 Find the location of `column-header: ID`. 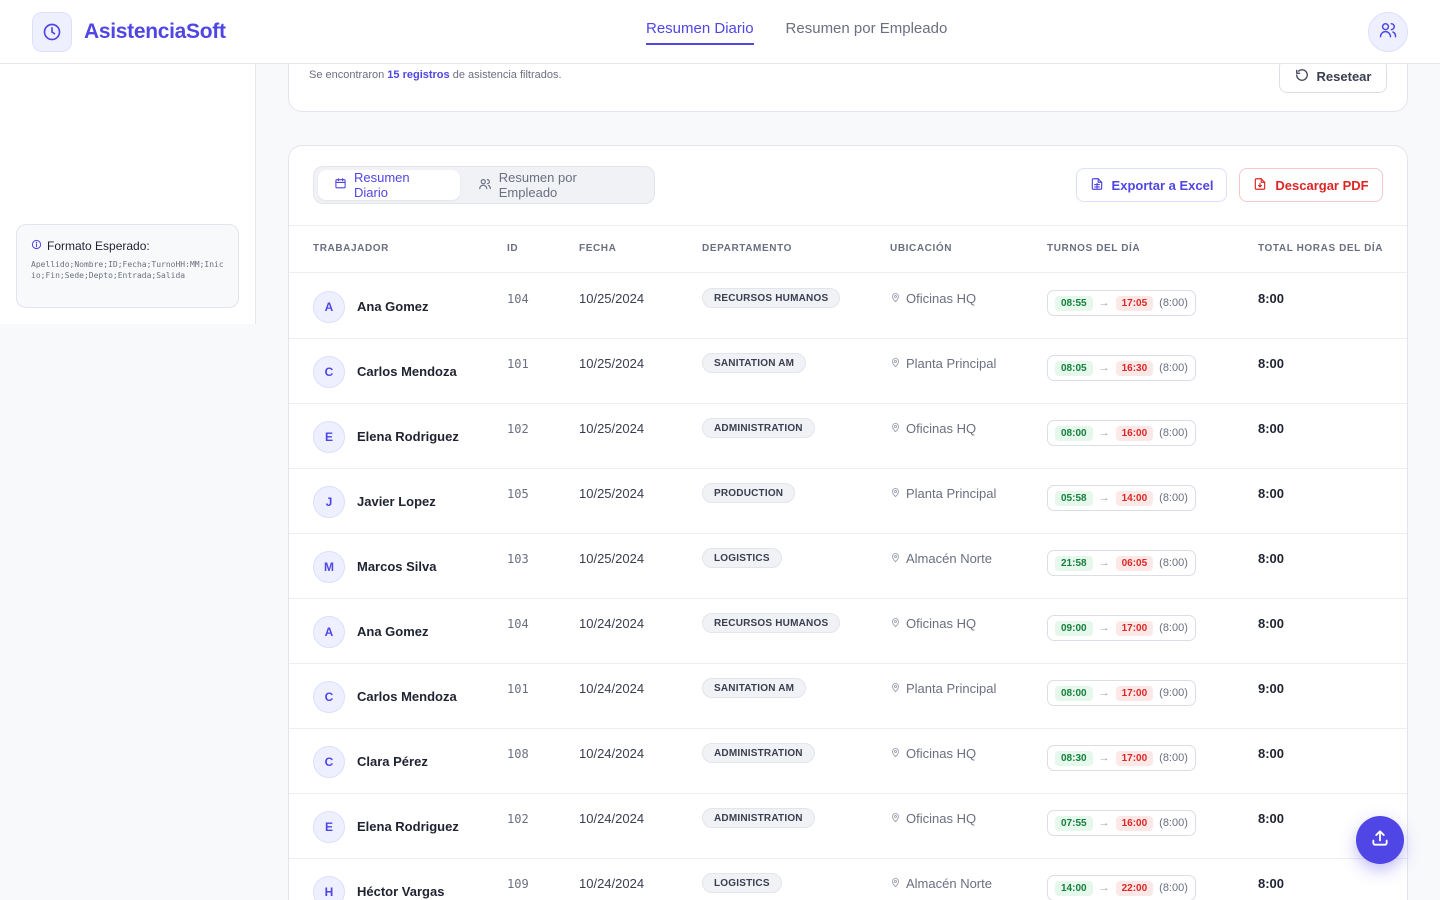

column-header: ID is located at coordinates (512, 248).